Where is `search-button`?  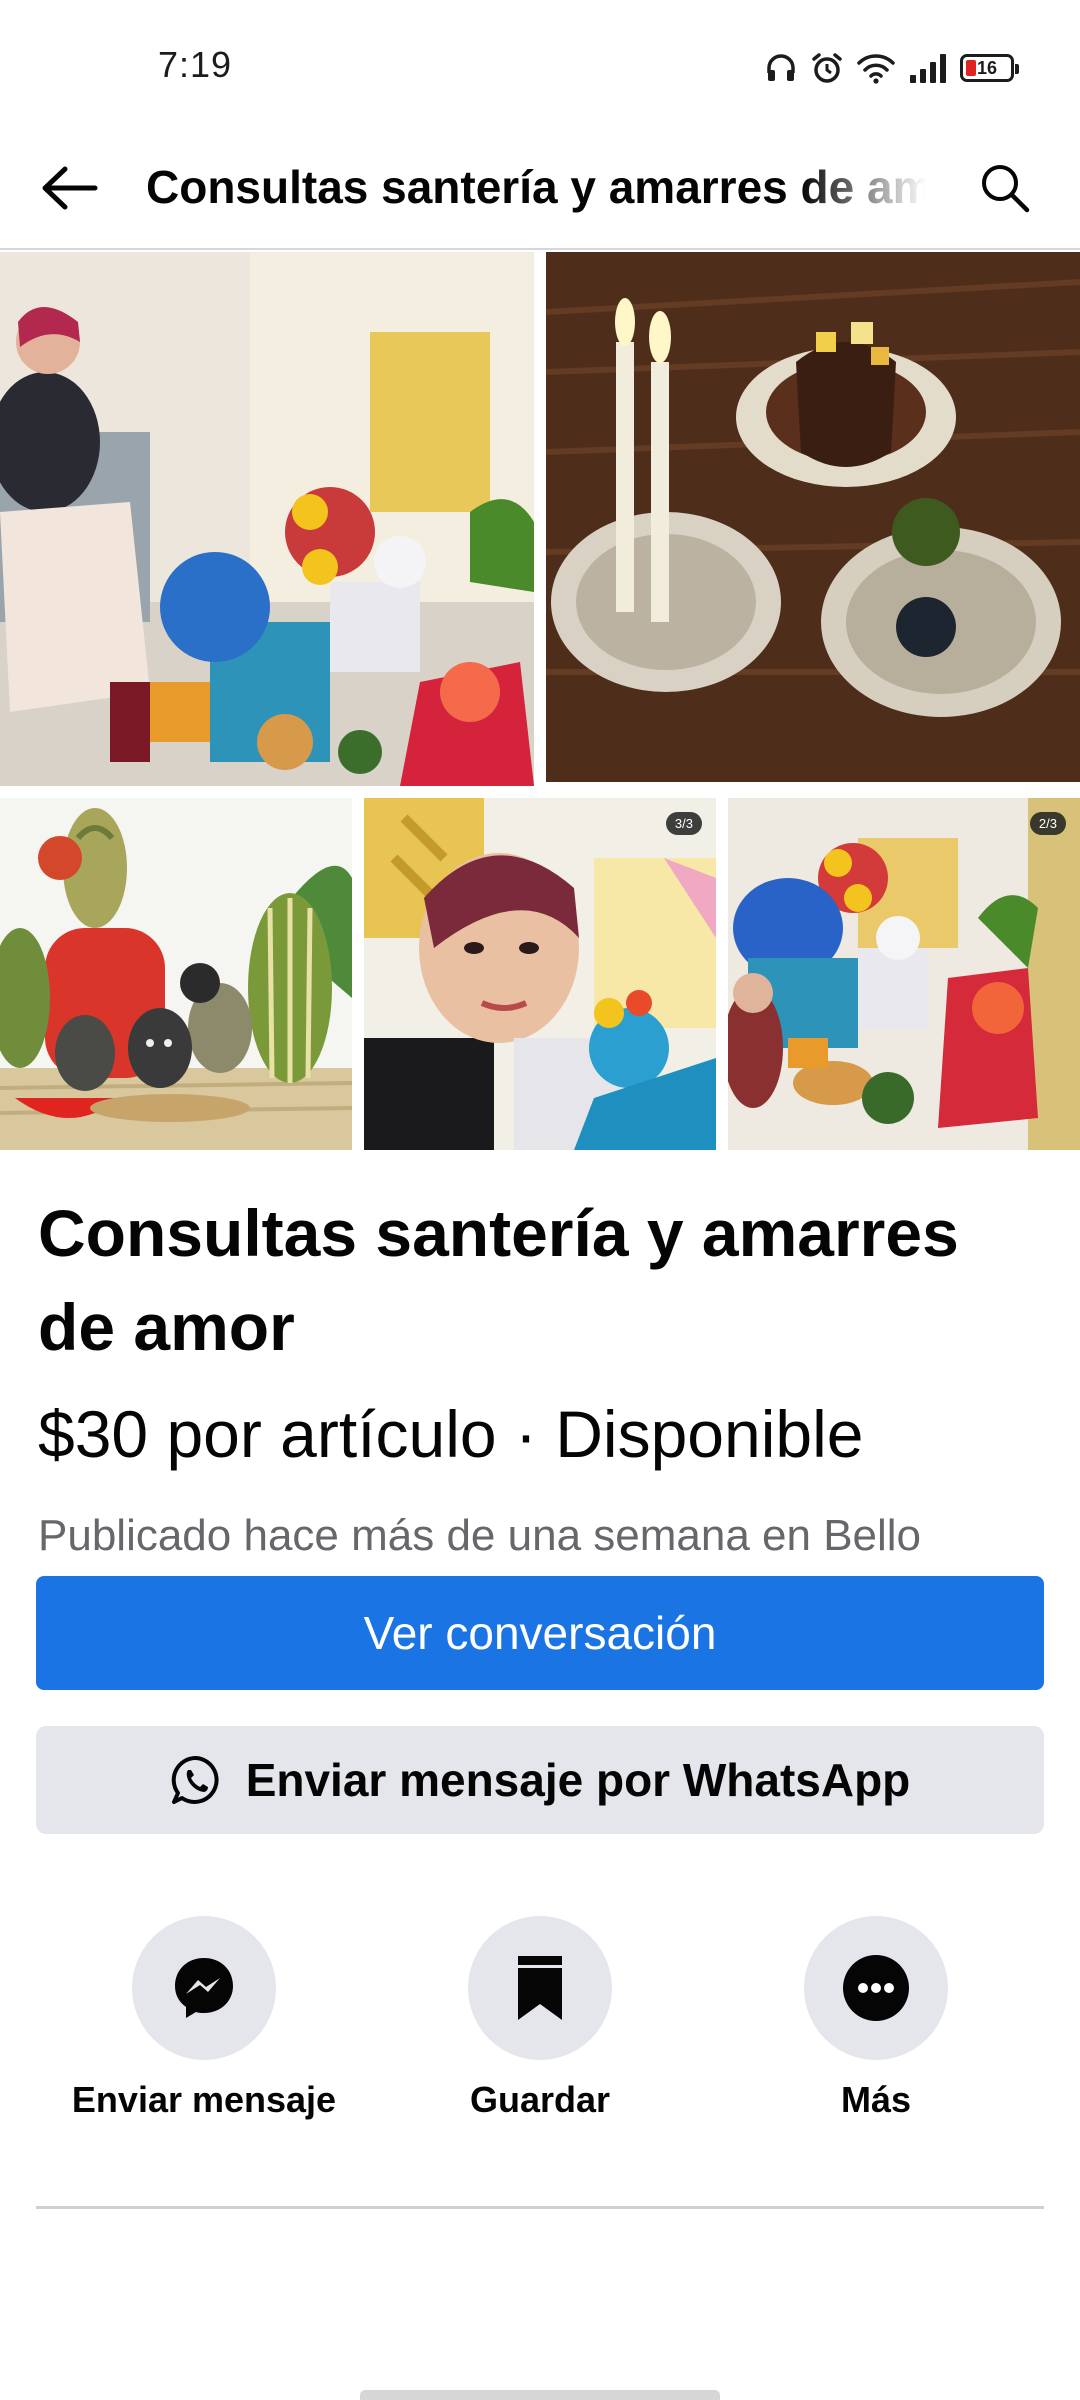
search-button is located at coordinates (1005, 188).